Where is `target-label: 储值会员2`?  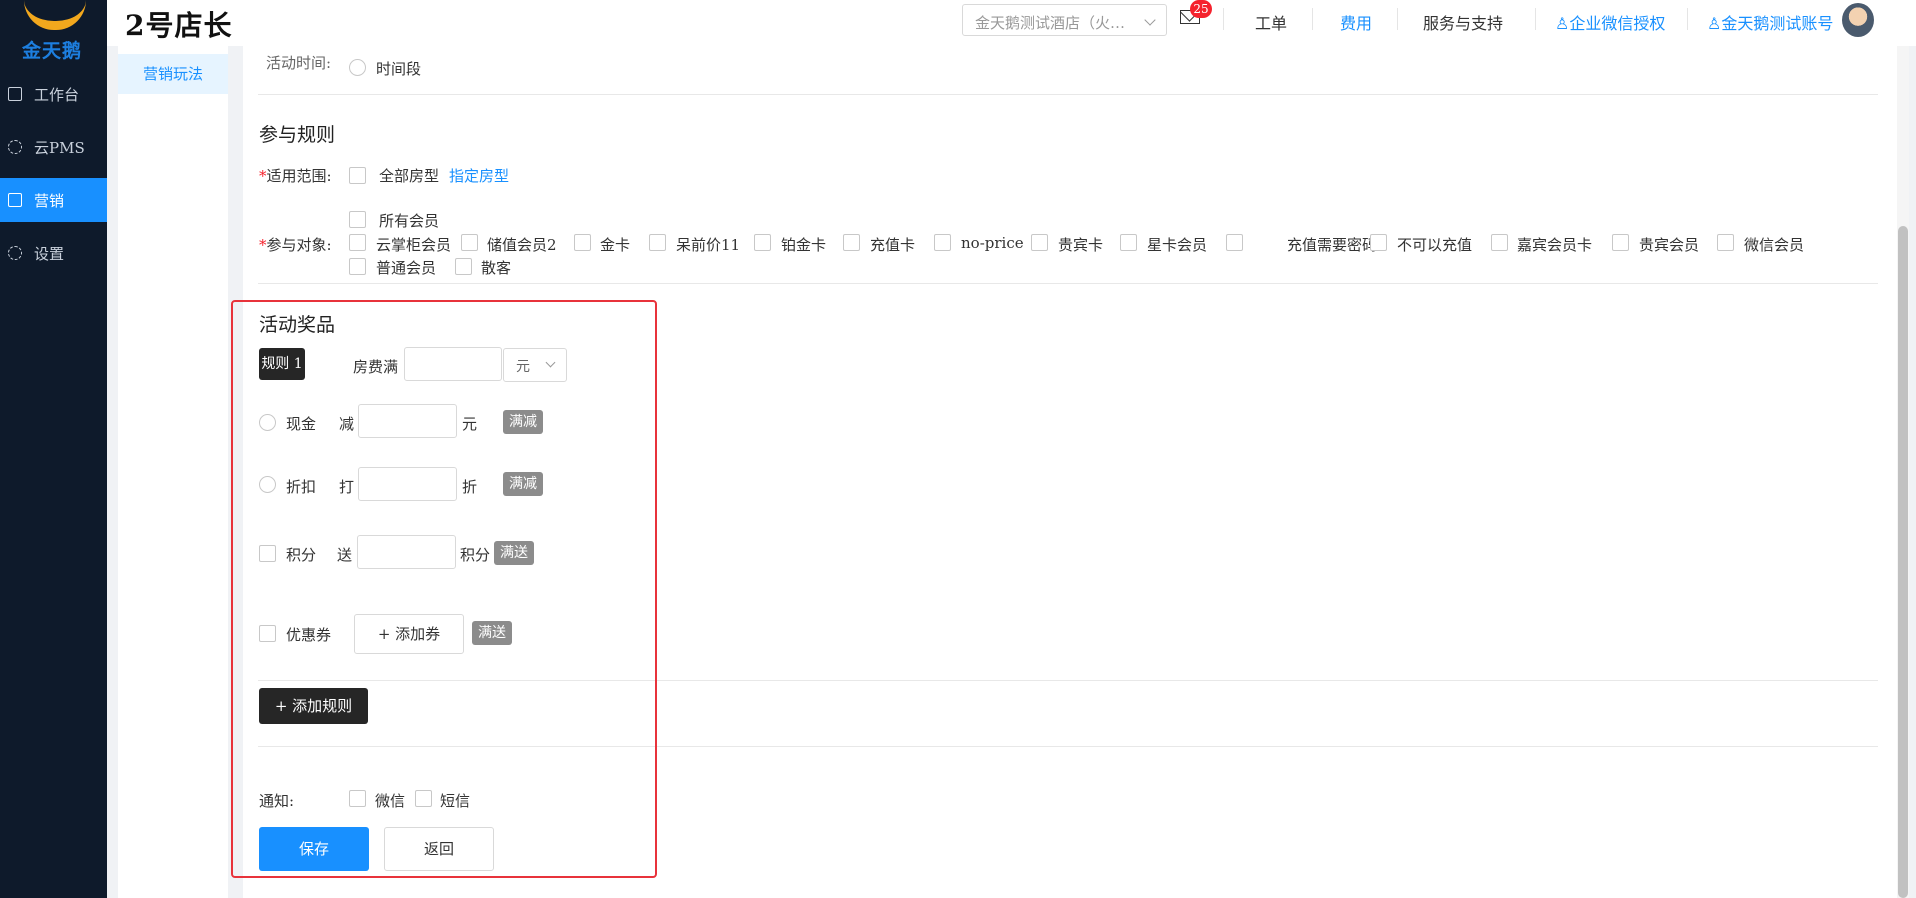
target-label: 储值会员2 is located at coordinates (522, 245).